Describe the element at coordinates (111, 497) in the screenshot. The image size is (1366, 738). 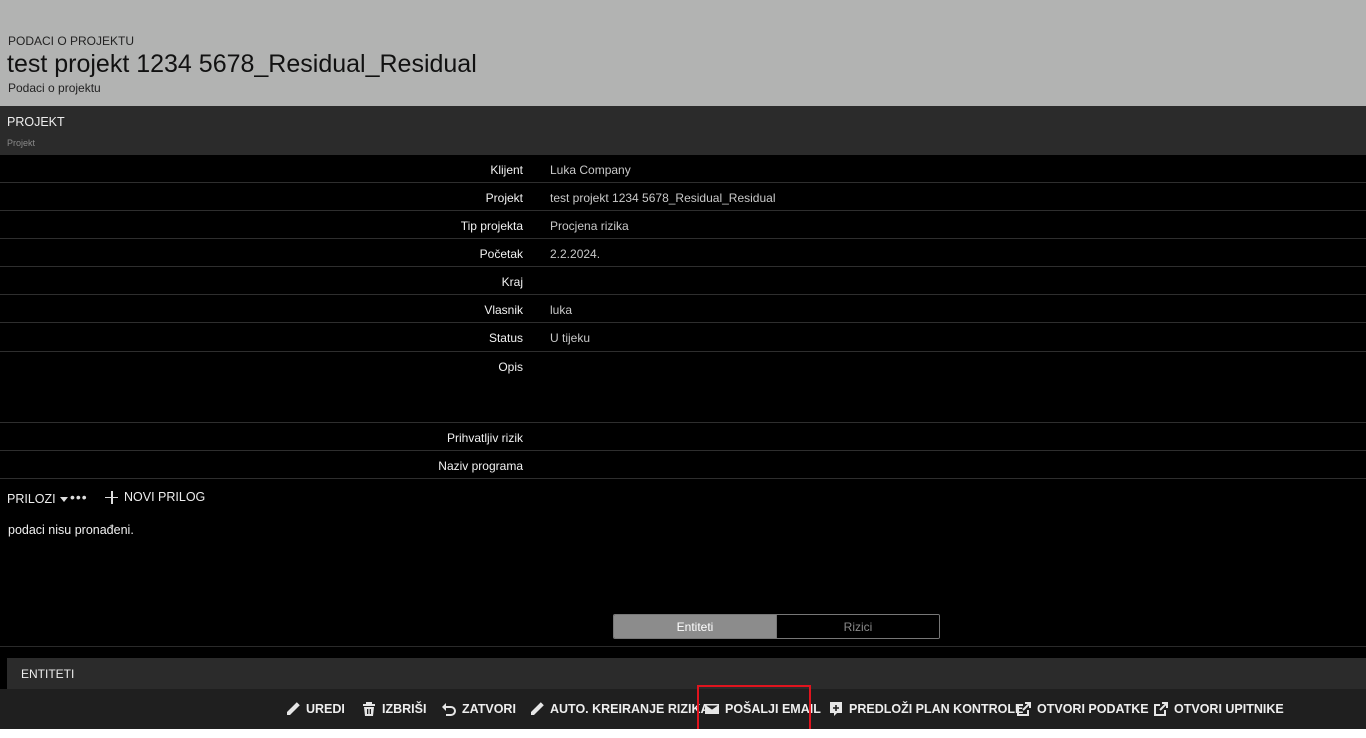
I see `plus-icon` at that location.